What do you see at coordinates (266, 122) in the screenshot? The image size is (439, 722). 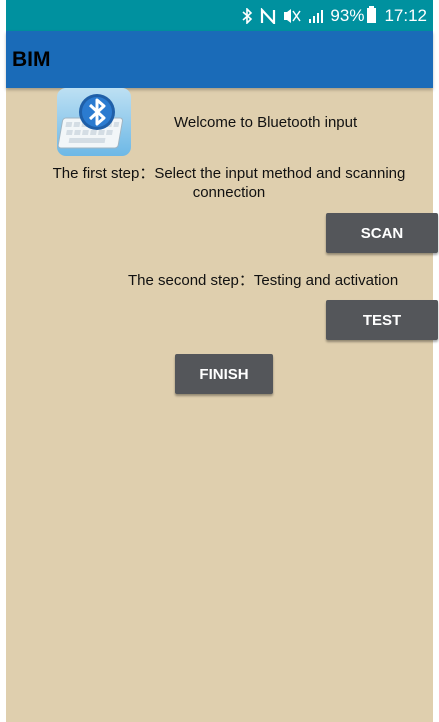 I see `welcome-text: Welcome to Bluetooth input` at bounding box center [266, 122].